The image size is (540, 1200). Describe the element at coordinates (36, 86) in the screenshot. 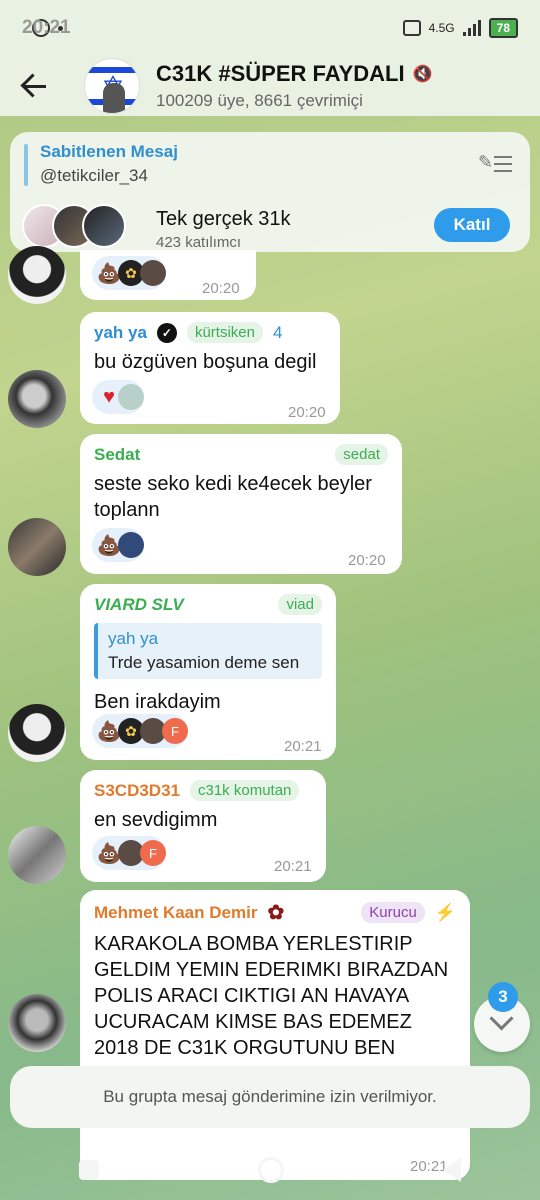

I see `back-arrow-icon` at that location.